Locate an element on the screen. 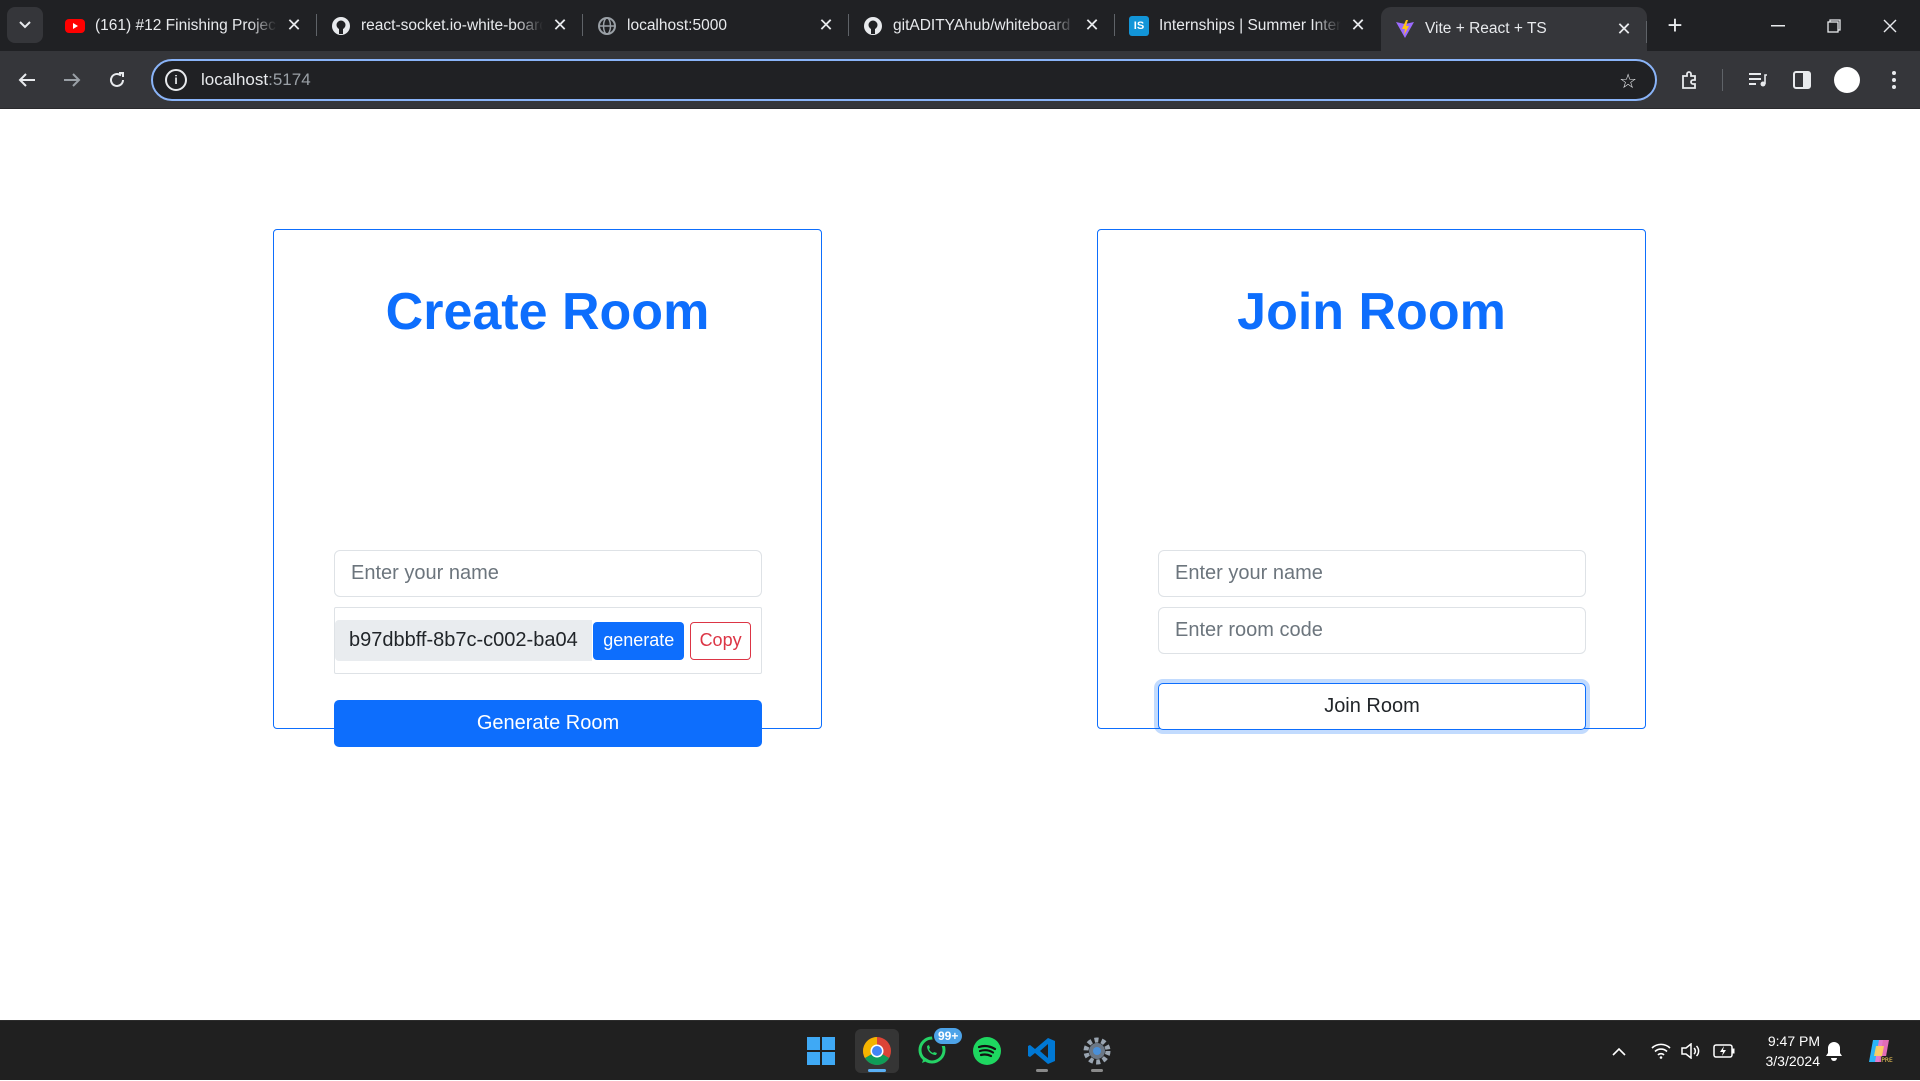 The width and height of the screenshot is (1920, 1081). wifi-icon is located at coordinates (1661, 1051).